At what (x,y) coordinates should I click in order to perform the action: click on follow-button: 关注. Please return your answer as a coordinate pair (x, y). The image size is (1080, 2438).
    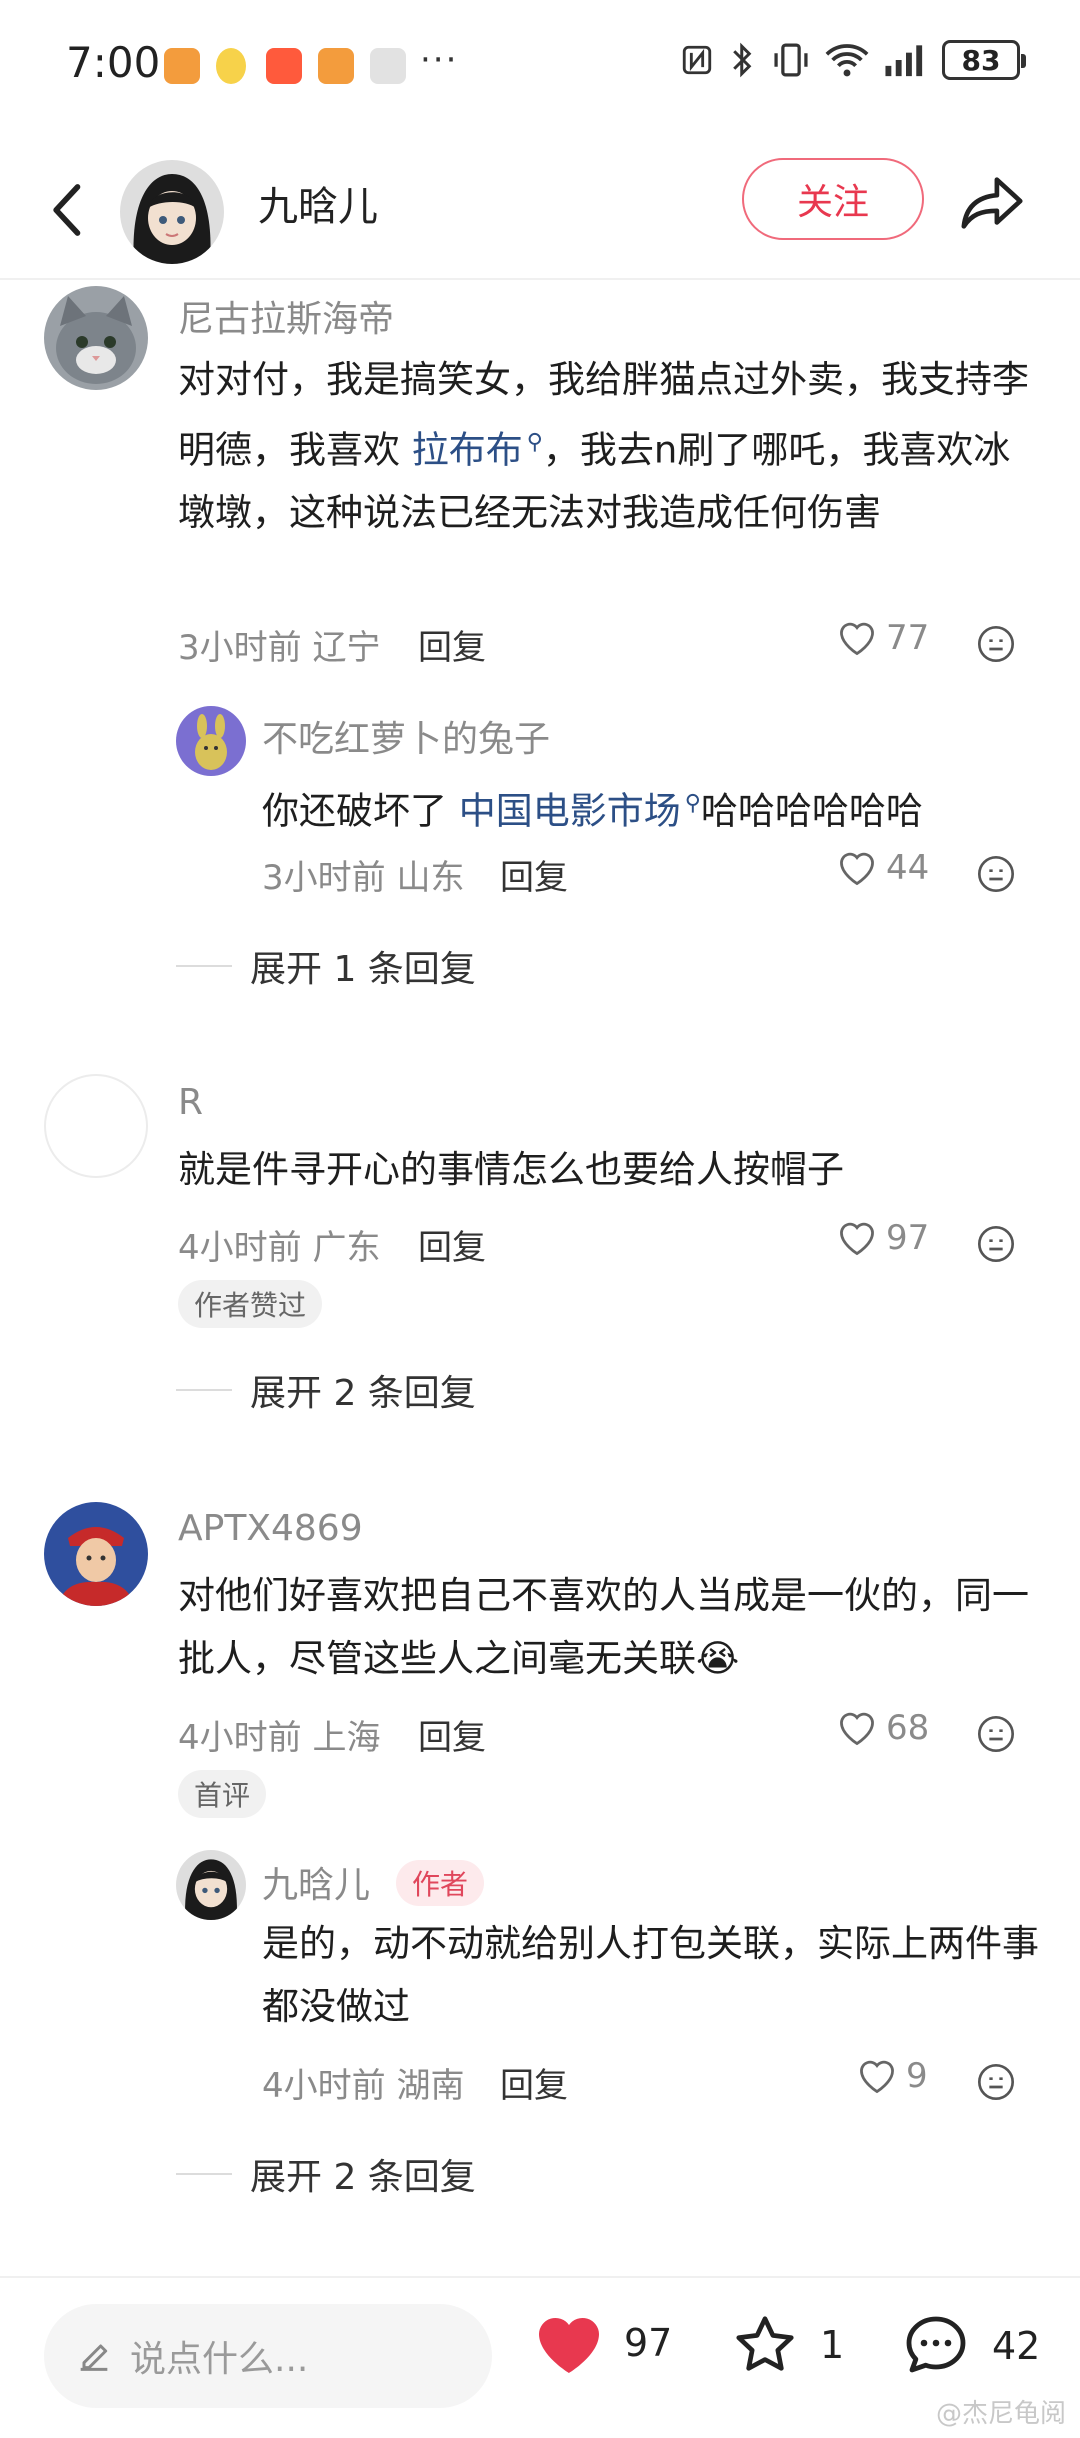
    Looking at the image, I should click on (833, 199).